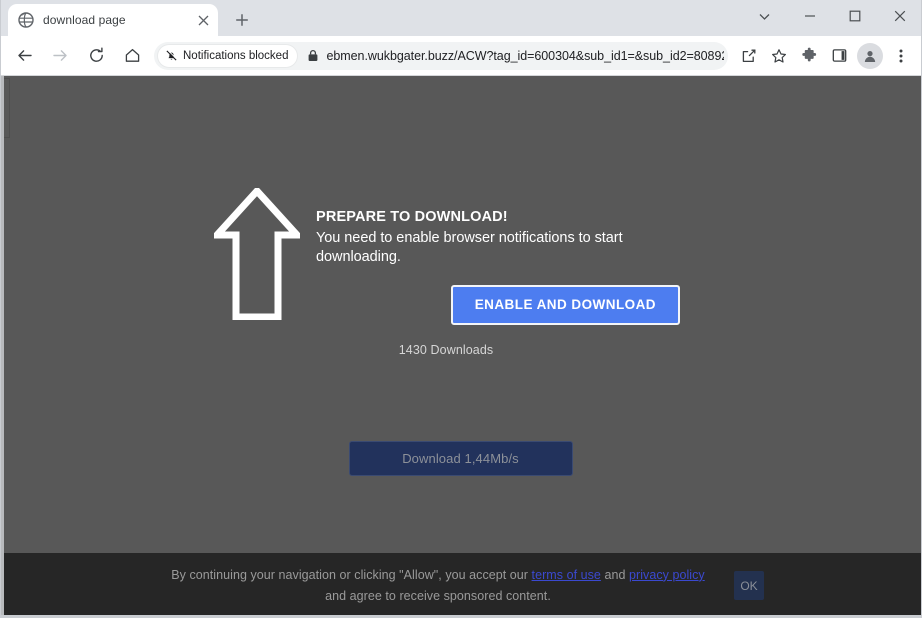  I want to click on minimize-icon, so click(809, 16).